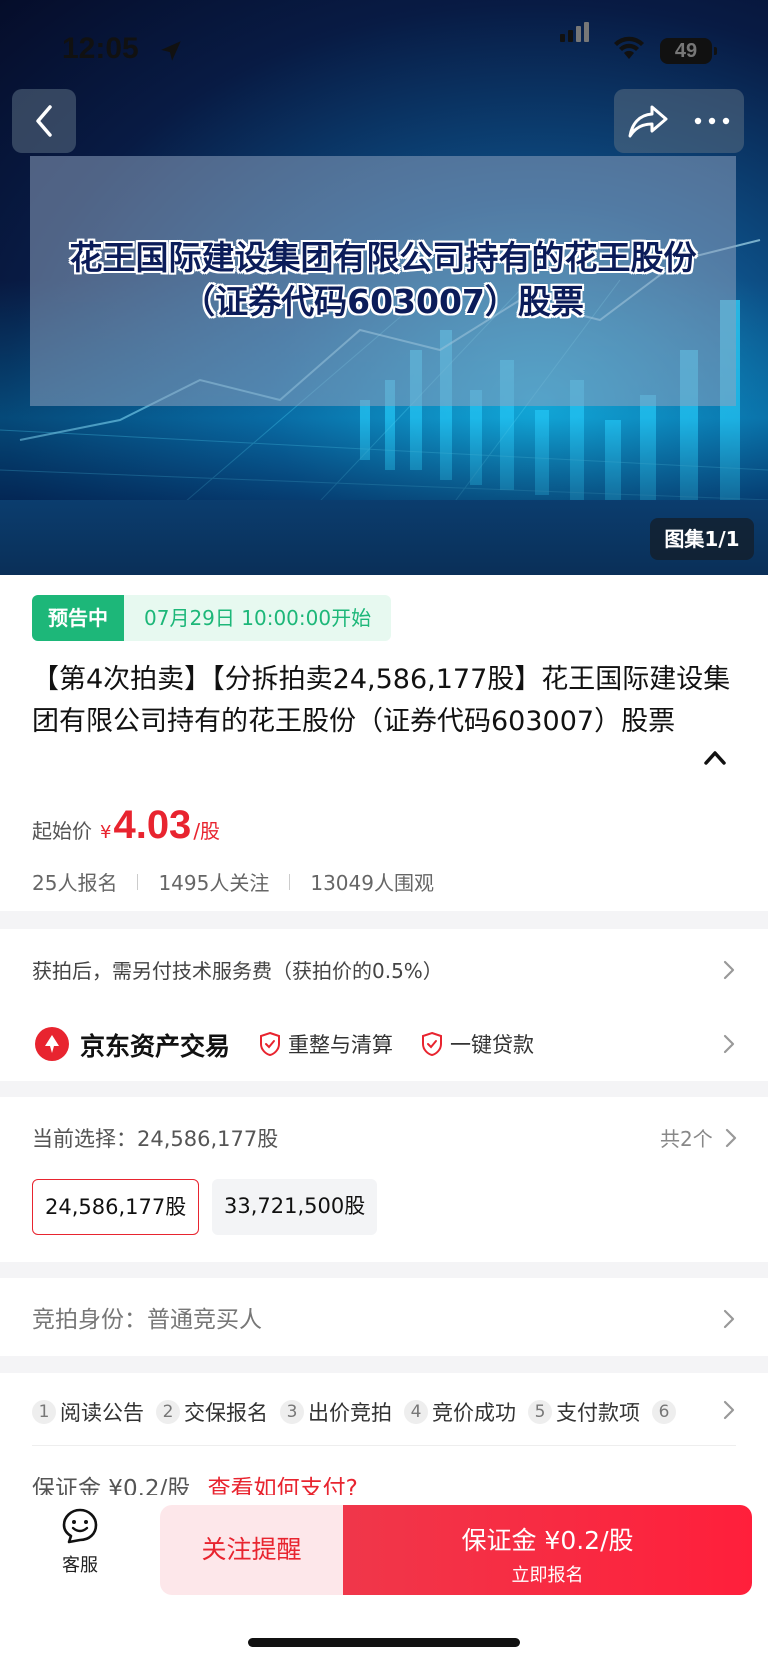  I want to click on battery-indicator: 49, so click(688, 51).